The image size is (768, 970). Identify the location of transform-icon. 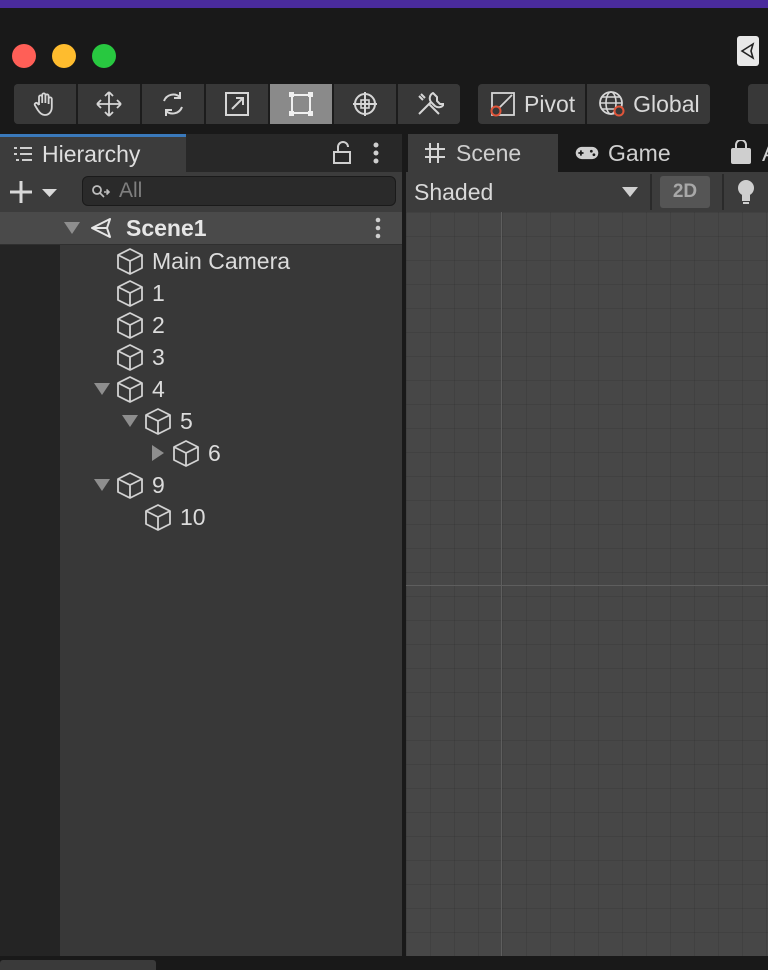
(365, 104).